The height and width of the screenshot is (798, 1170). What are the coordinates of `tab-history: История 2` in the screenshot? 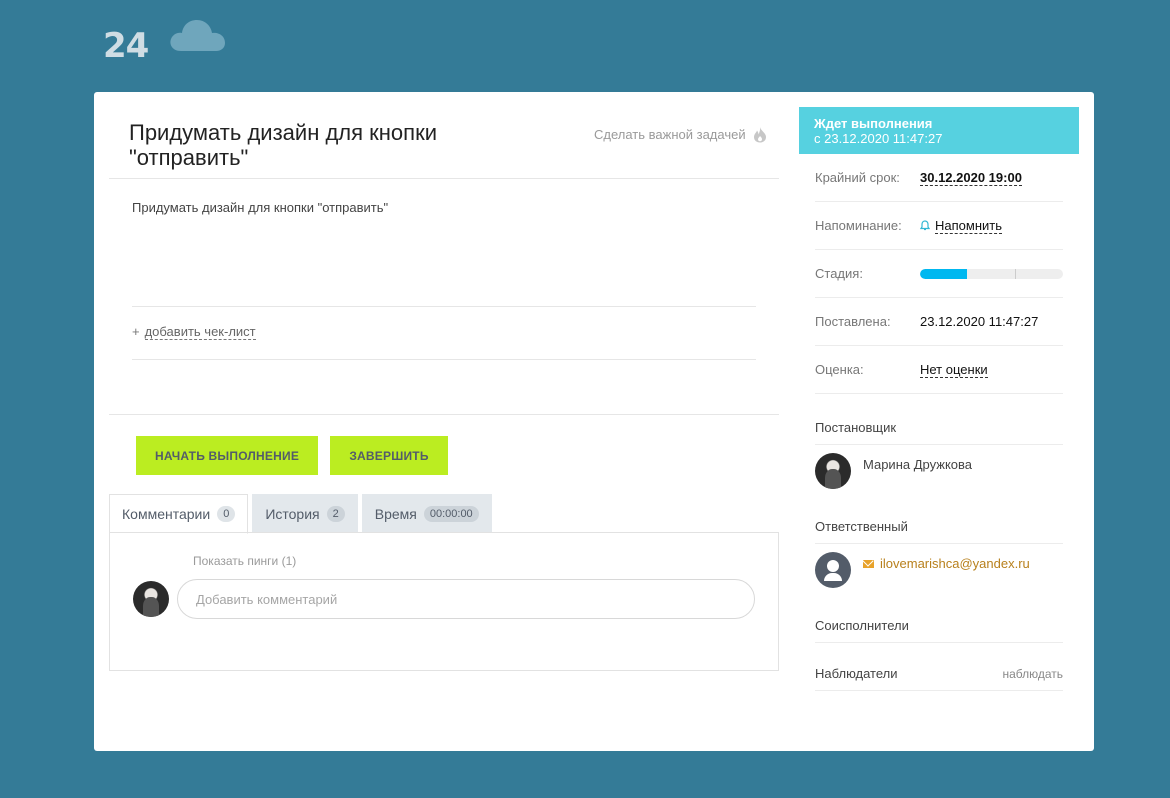 It's located at (305, 513).